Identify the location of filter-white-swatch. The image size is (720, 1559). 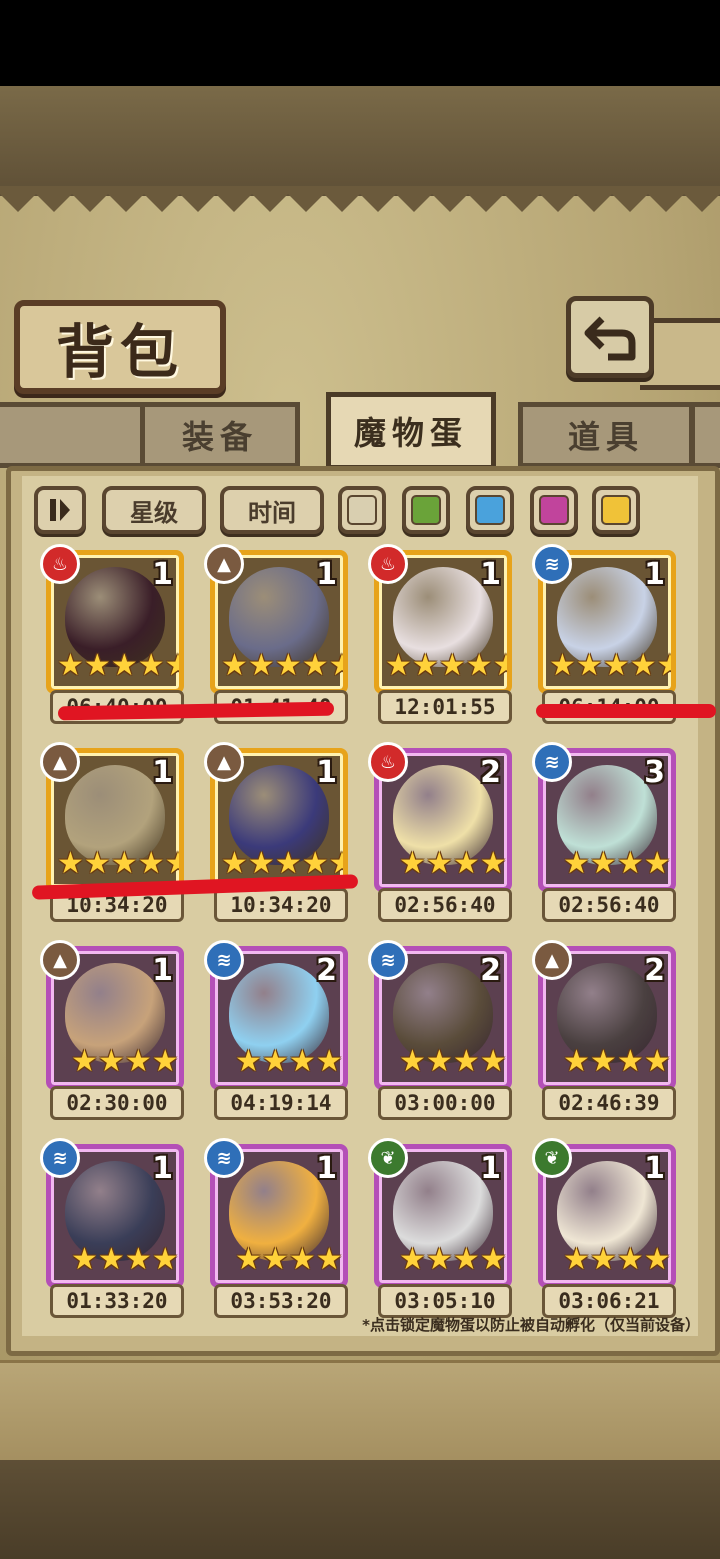
(362, 510).